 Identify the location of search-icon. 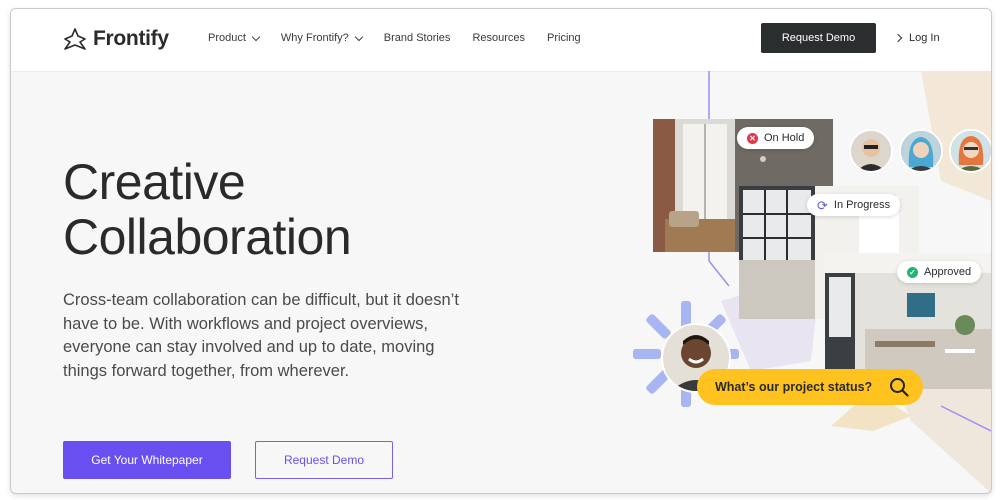
(899, 387).